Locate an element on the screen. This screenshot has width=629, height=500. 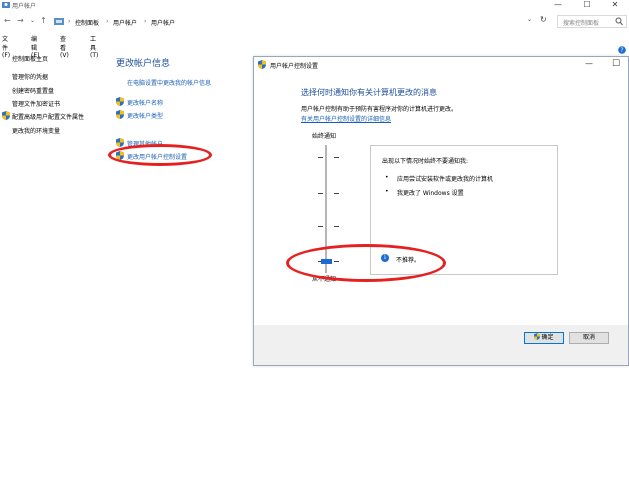
manage-credentials-link: 管理你的凭据 is located at coordinates (30, 76).